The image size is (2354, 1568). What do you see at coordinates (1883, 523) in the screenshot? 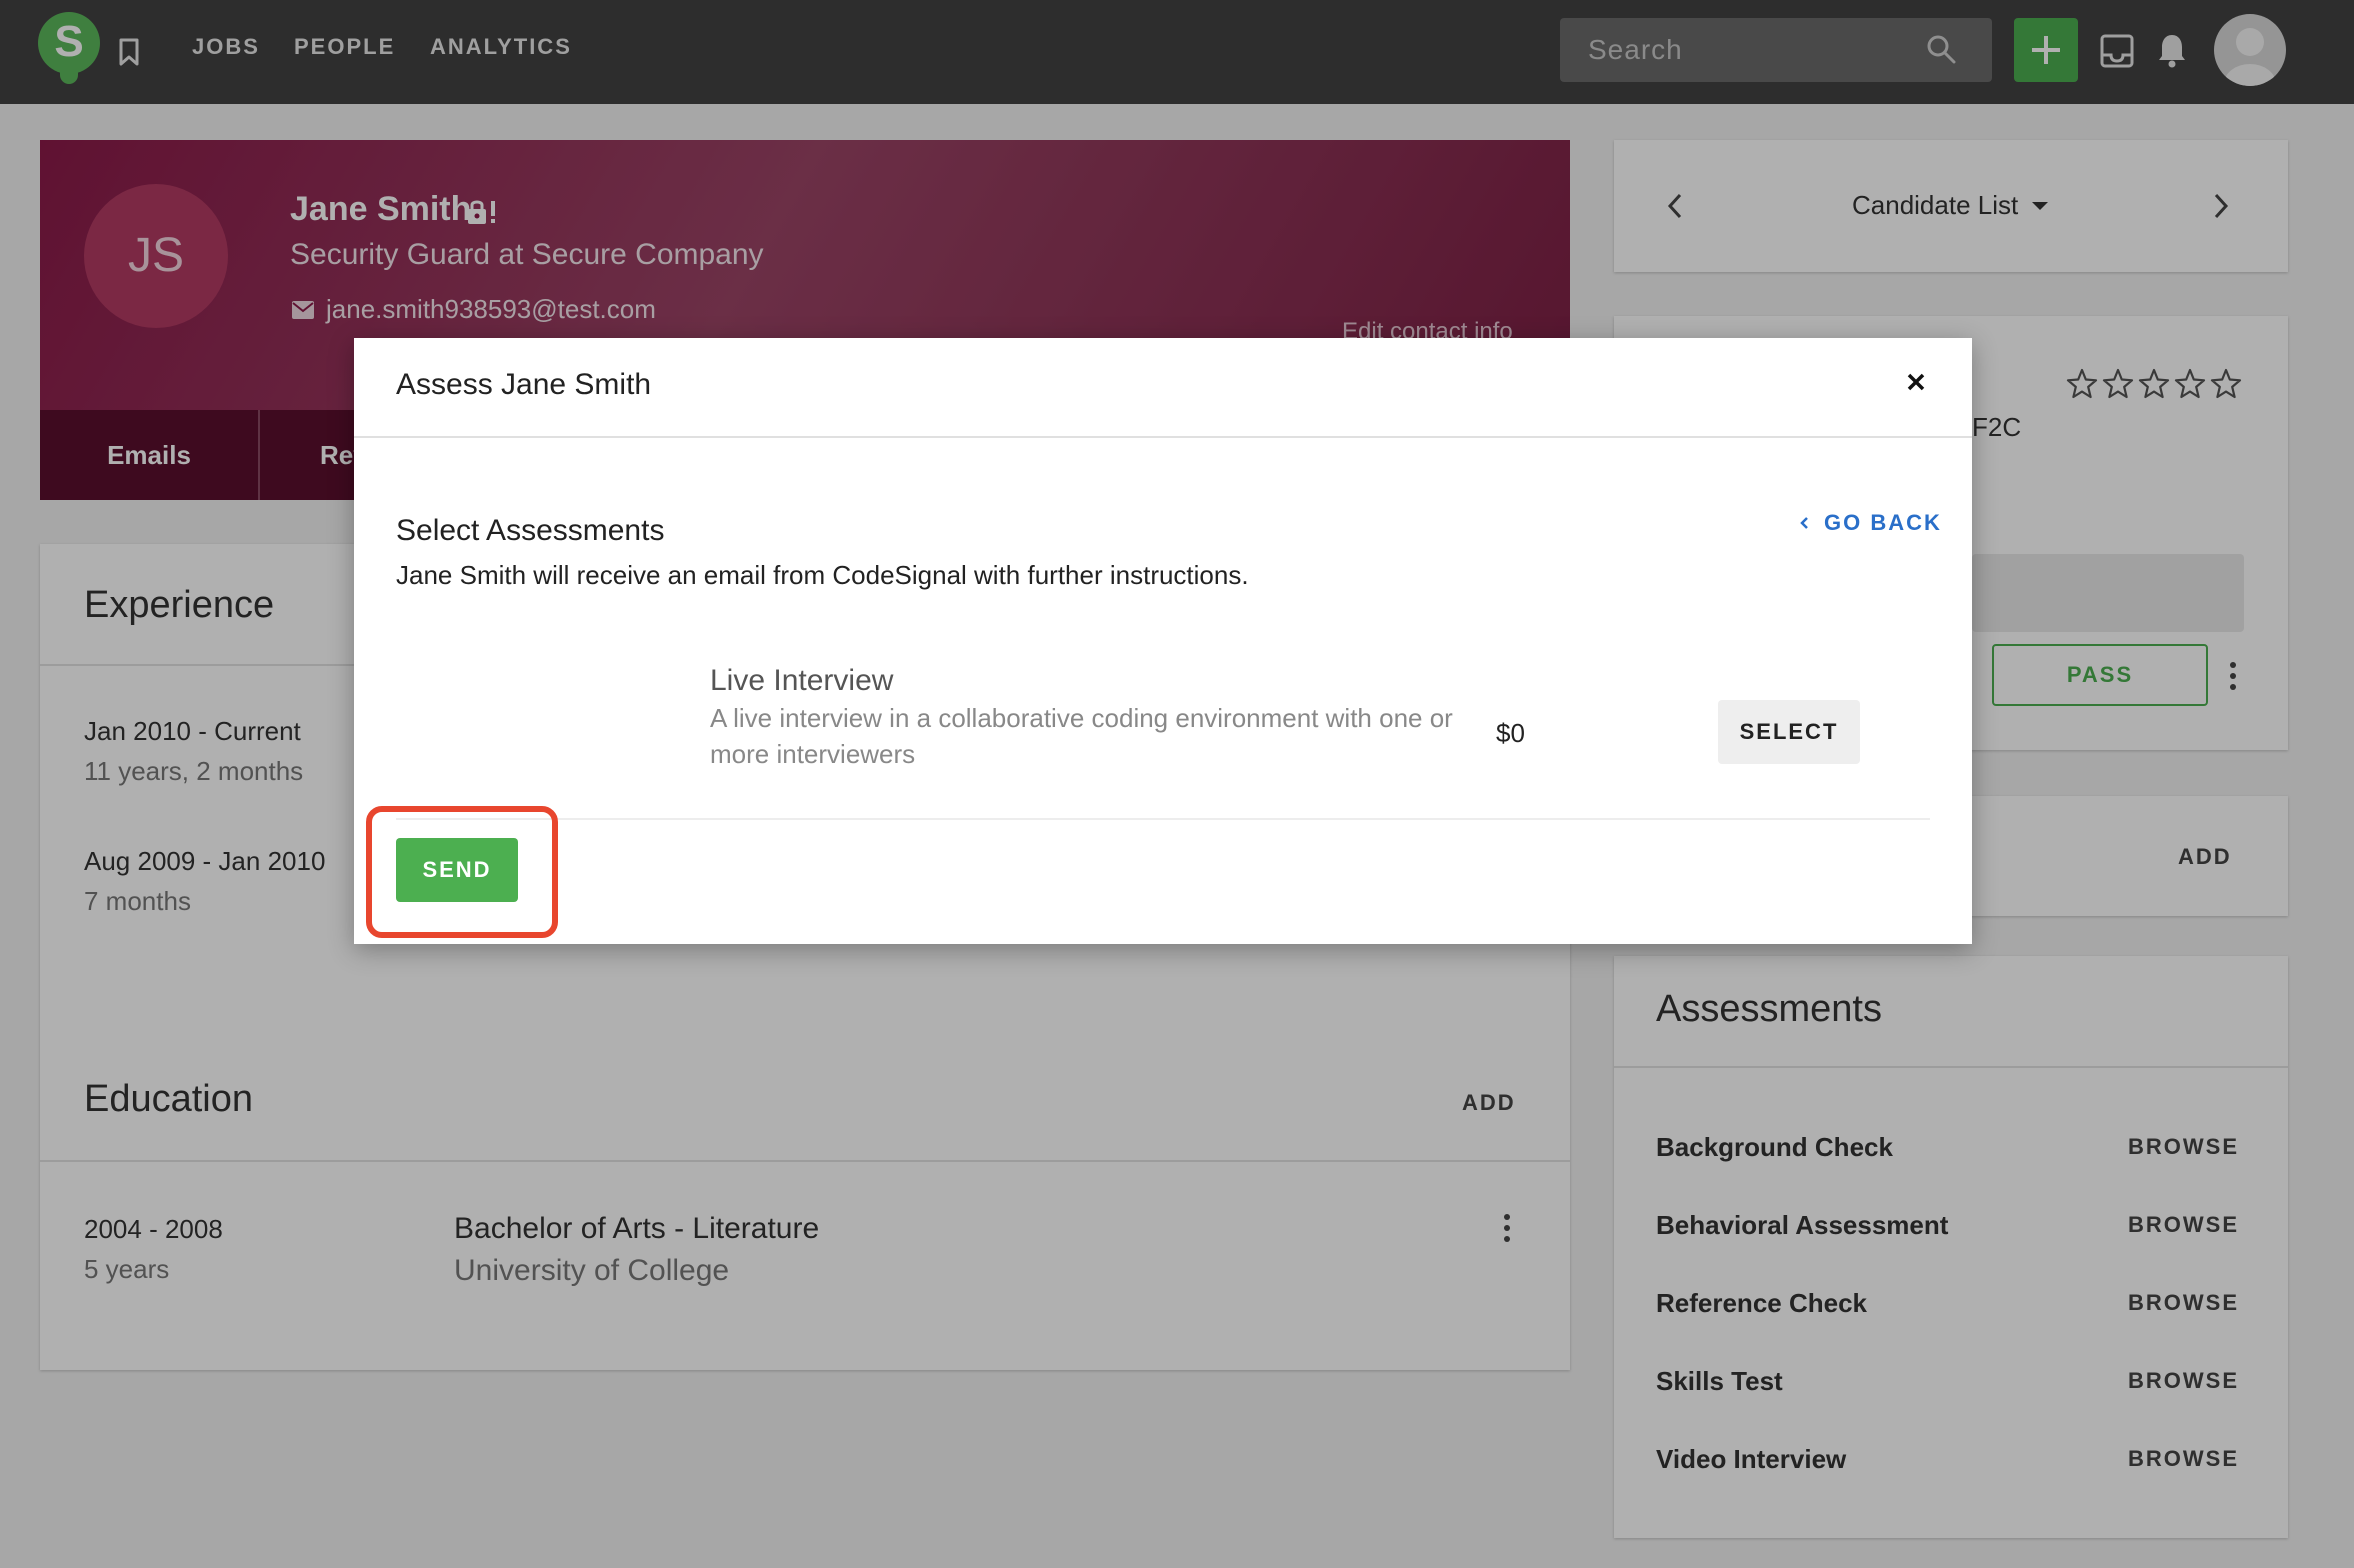
I see `go-back-button: GO BACK` at bounding box center [1883, 523].